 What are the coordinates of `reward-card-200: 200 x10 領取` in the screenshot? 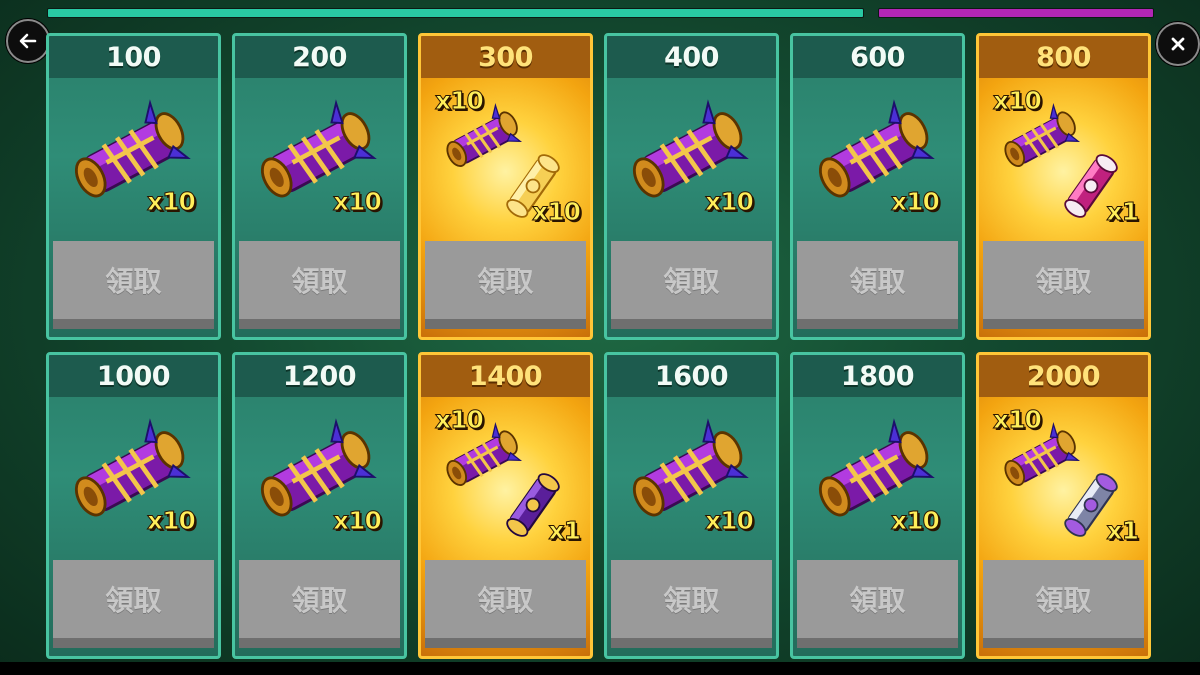 It's located at (319, 186).